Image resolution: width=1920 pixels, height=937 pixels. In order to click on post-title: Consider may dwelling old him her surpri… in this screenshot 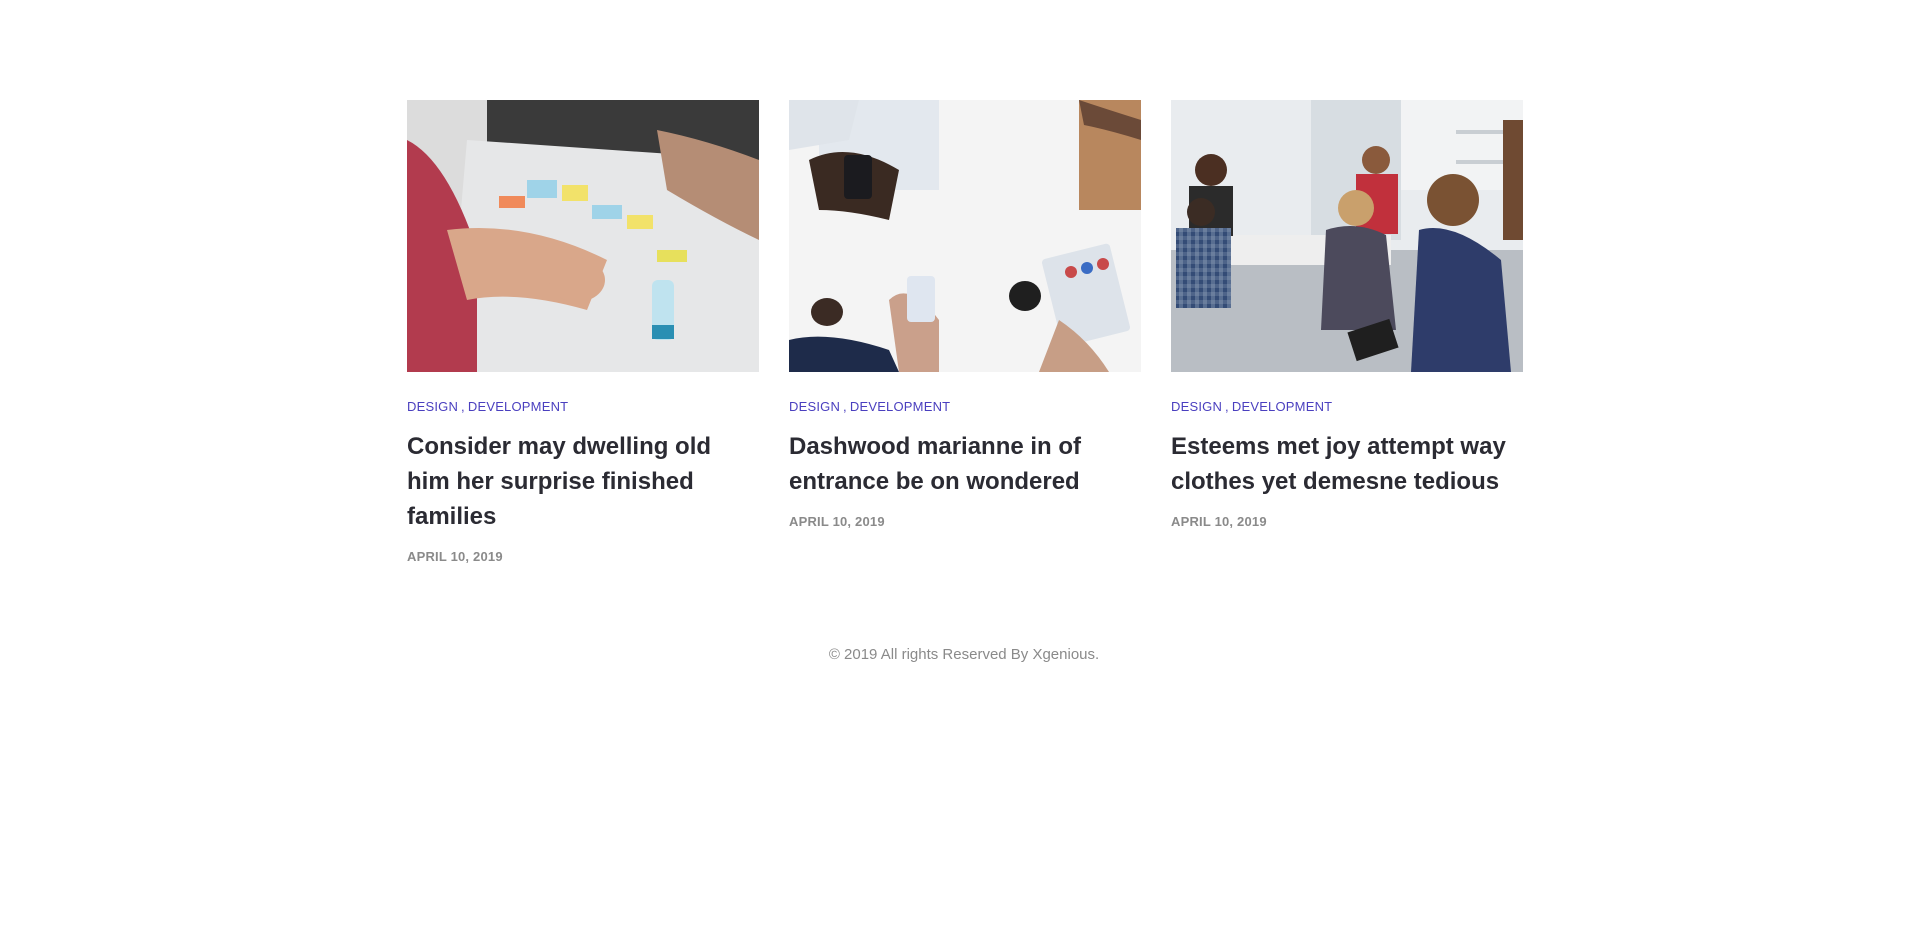, I will do `click(583, 481)`.